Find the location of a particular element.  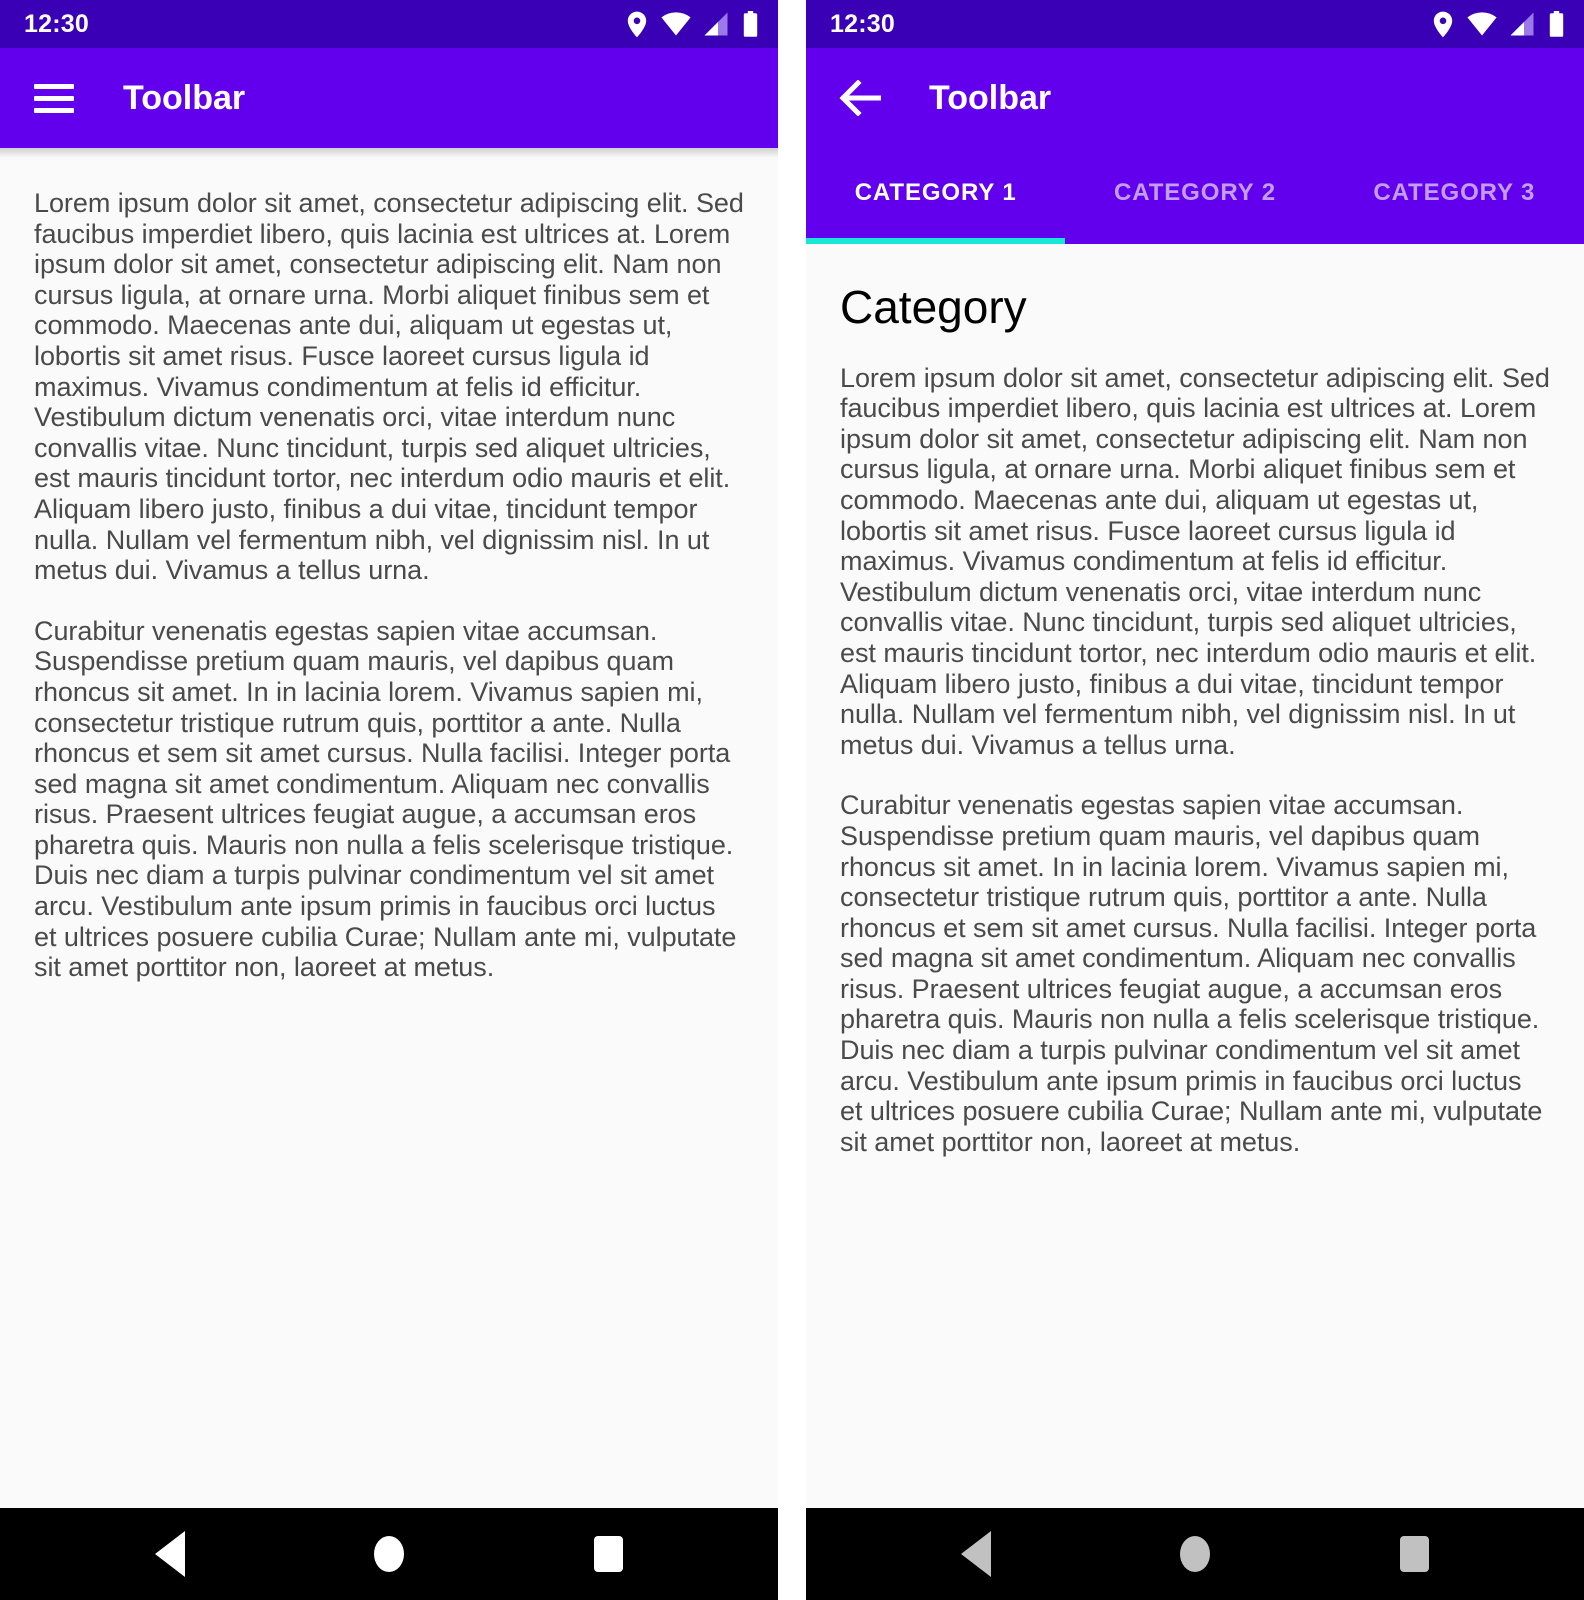

left-system-nav-bar is located at coordinates (389, 1554).